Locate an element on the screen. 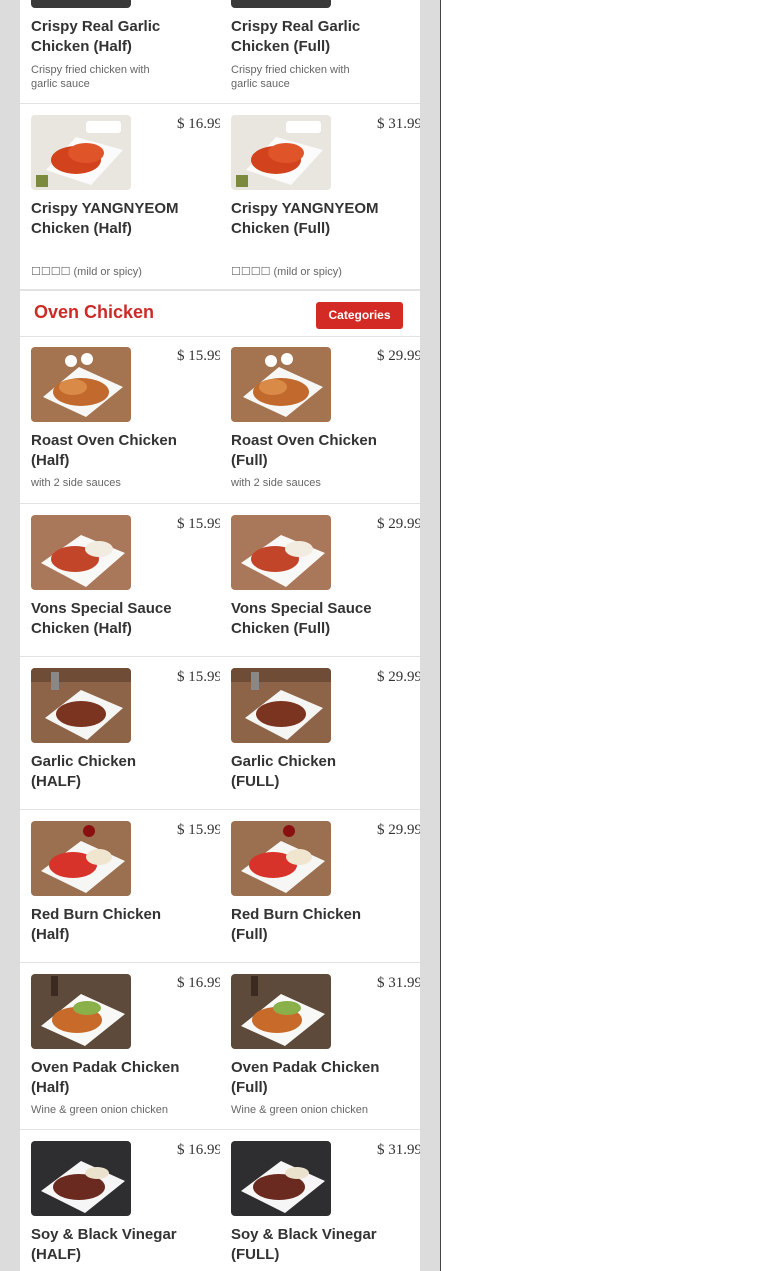  item-name: Soy & Black Vinegar (HALF) is located at coordinates (104, 1244).